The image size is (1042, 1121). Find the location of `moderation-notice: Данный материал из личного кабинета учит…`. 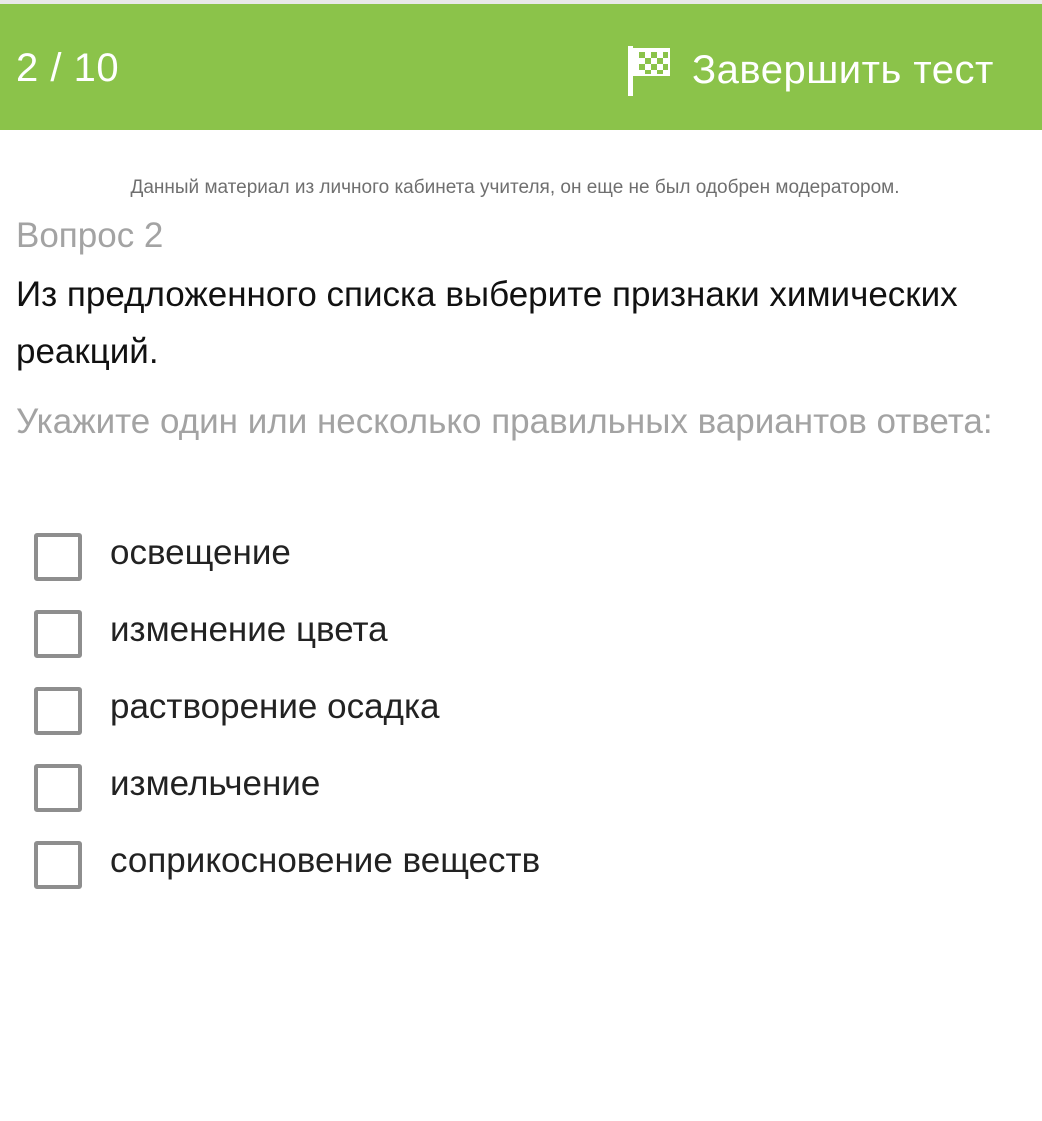

moderation-notice: Данный материал из личного кабинета учит… is located at coordinates (515, 187).